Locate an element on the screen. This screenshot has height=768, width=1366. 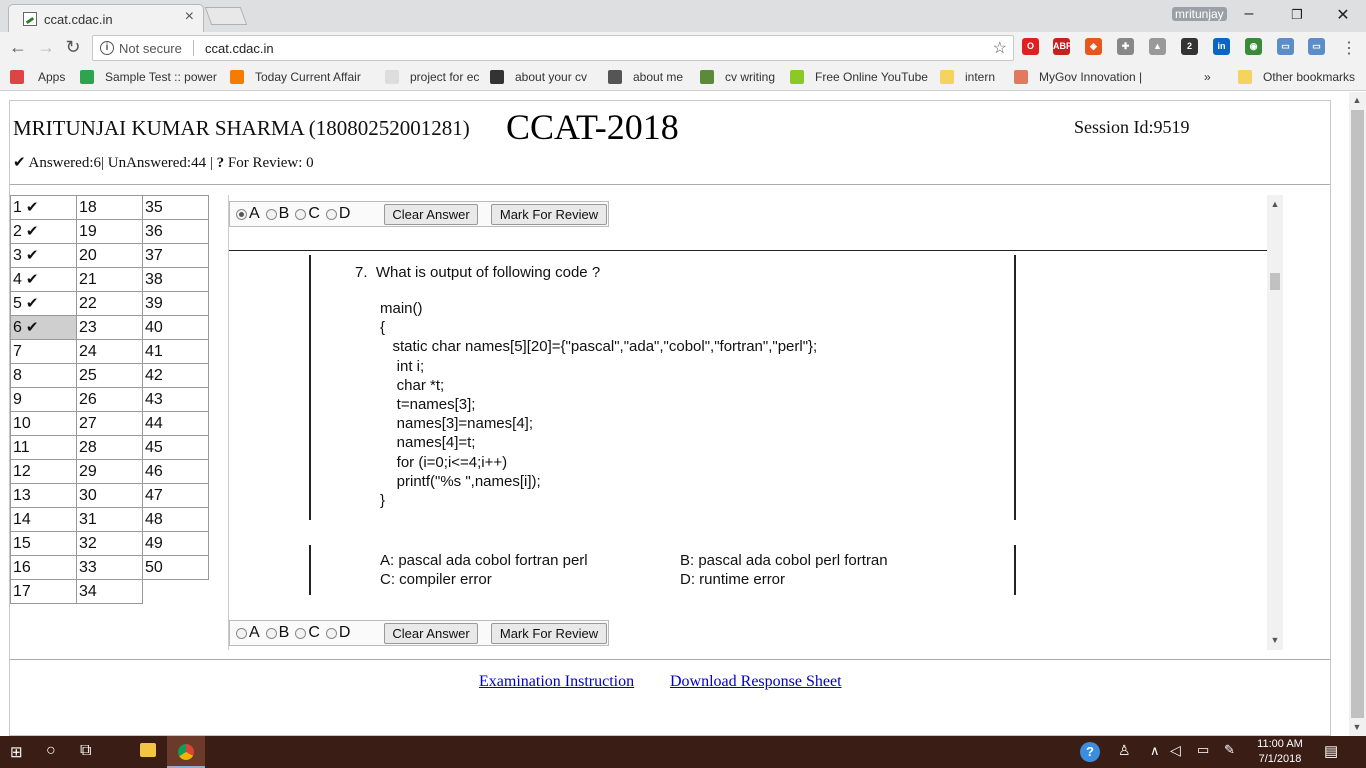
option-label-a: A is located at coordinates (254, 213).